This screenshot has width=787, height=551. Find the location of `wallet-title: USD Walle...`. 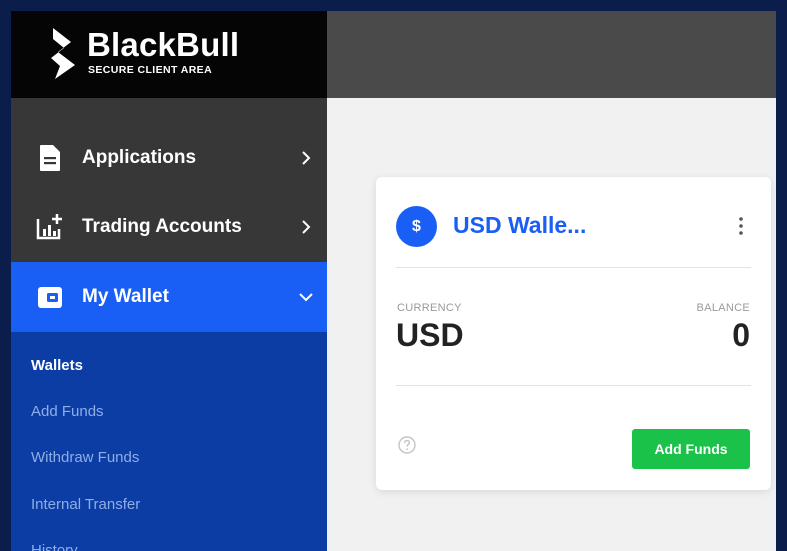

wallet-title: USD Walle... is located at coordinates (519, 225).